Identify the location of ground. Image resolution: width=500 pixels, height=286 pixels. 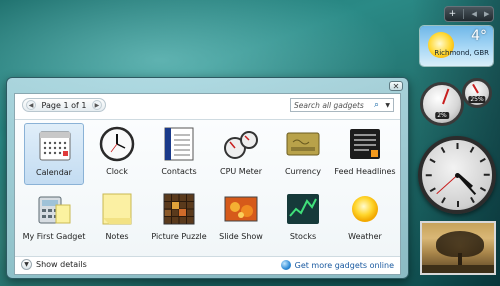
(458, 269).